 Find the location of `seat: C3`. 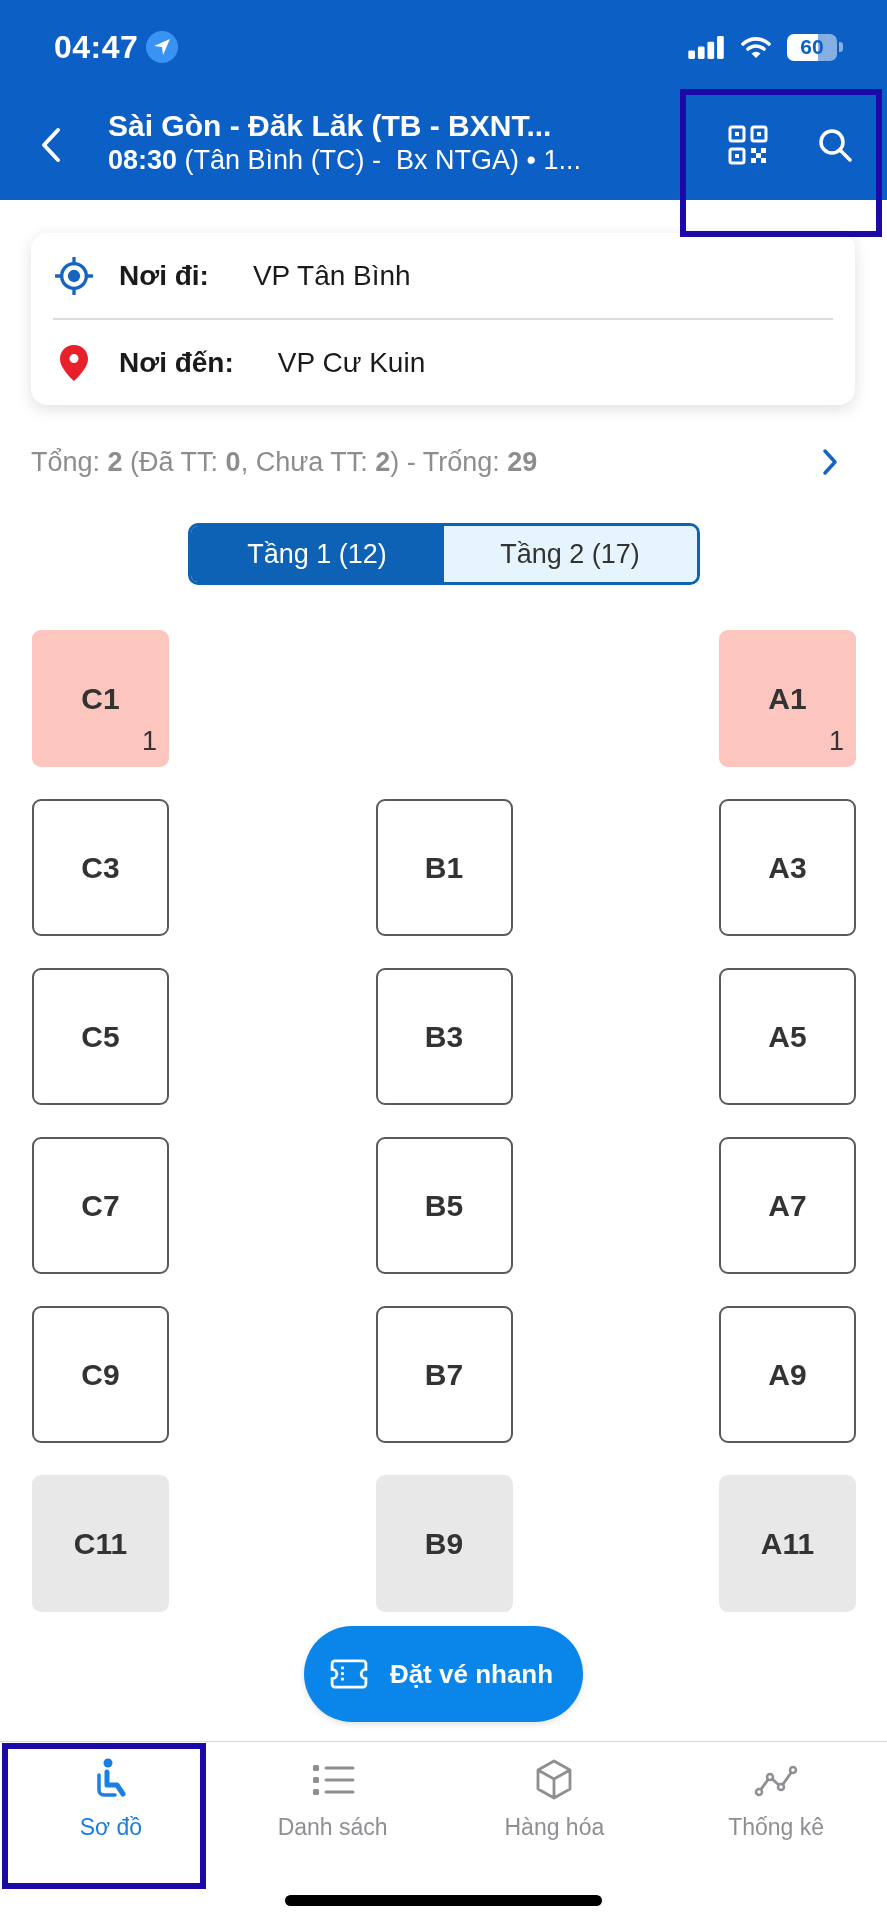

seat: C3 is located at coordinates (100, 867).